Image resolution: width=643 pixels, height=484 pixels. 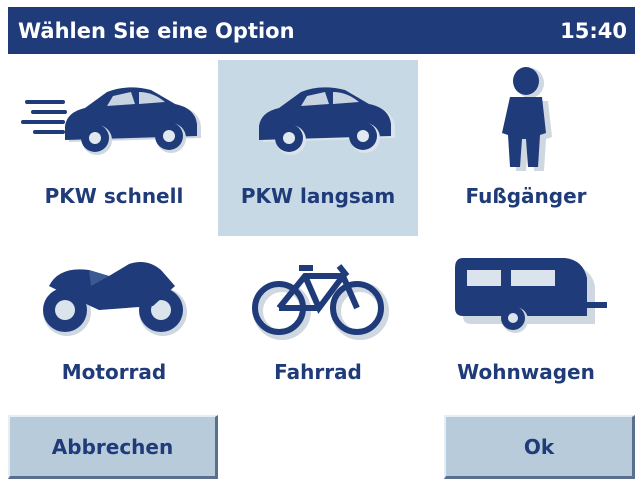 What do you see at coordinates (318, 372) in the screenshot?
I see `option-label: Fahrrad` at bounding box center [318, 372].